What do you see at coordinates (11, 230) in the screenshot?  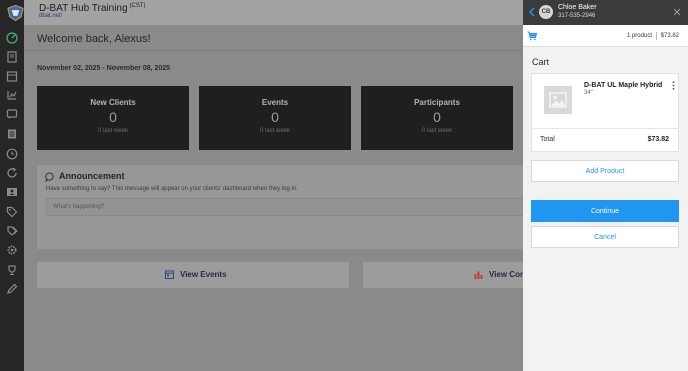 I see `tags-icon` at bounding box center [11, 230].